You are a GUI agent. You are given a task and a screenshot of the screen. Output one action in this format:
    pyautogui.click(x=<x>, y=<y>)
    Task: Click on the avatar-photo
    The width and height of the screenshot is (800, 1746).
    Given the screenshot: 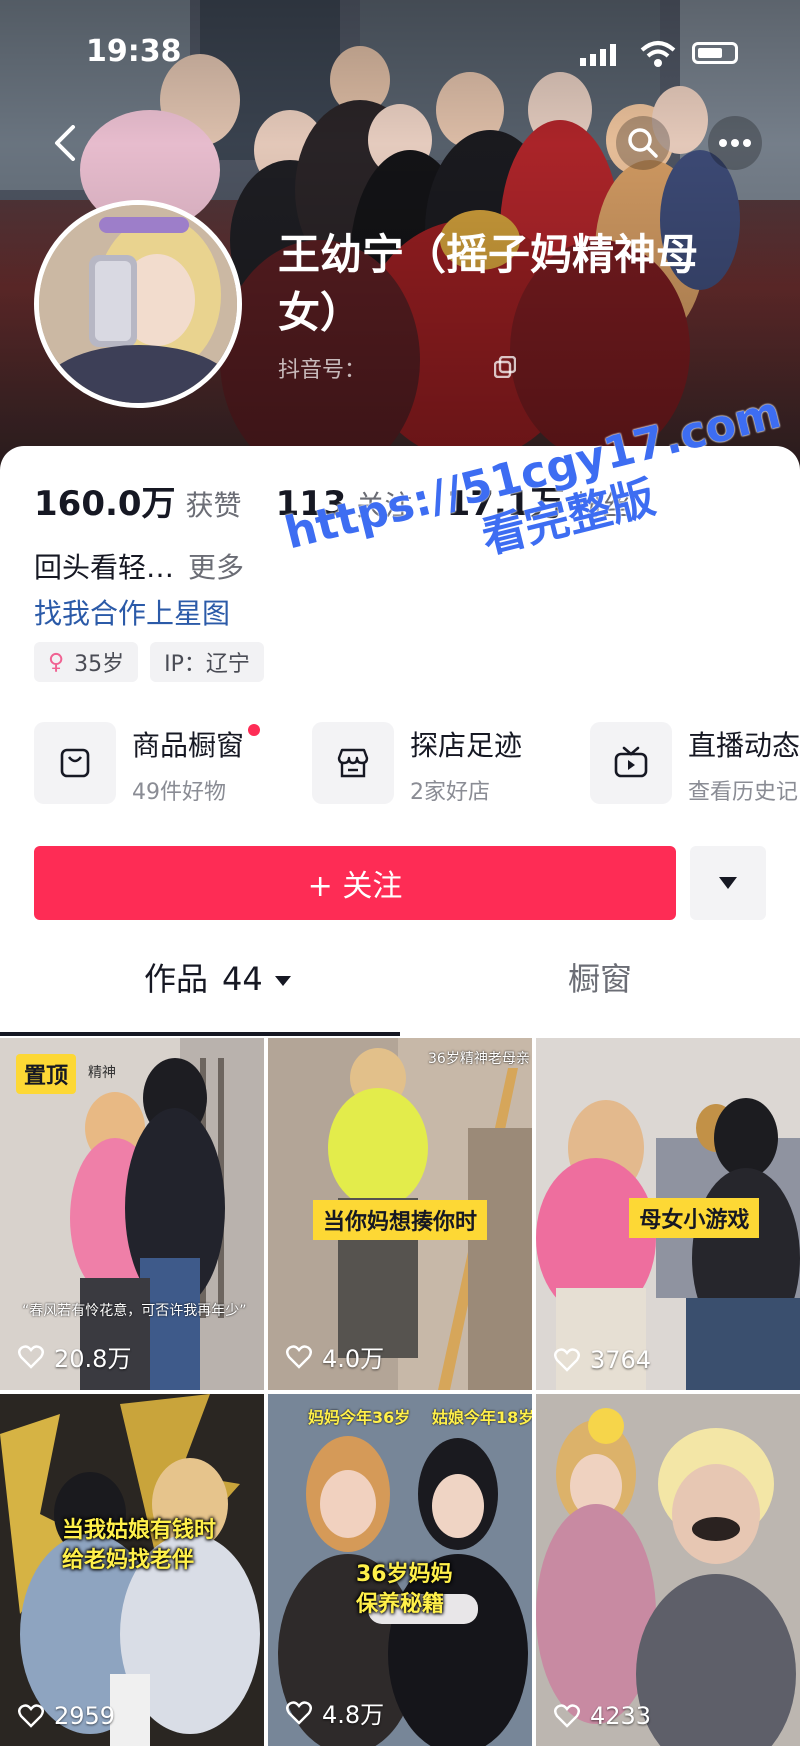 What is the action you would take?
    pyautogui.click(x=138, y=304)
    